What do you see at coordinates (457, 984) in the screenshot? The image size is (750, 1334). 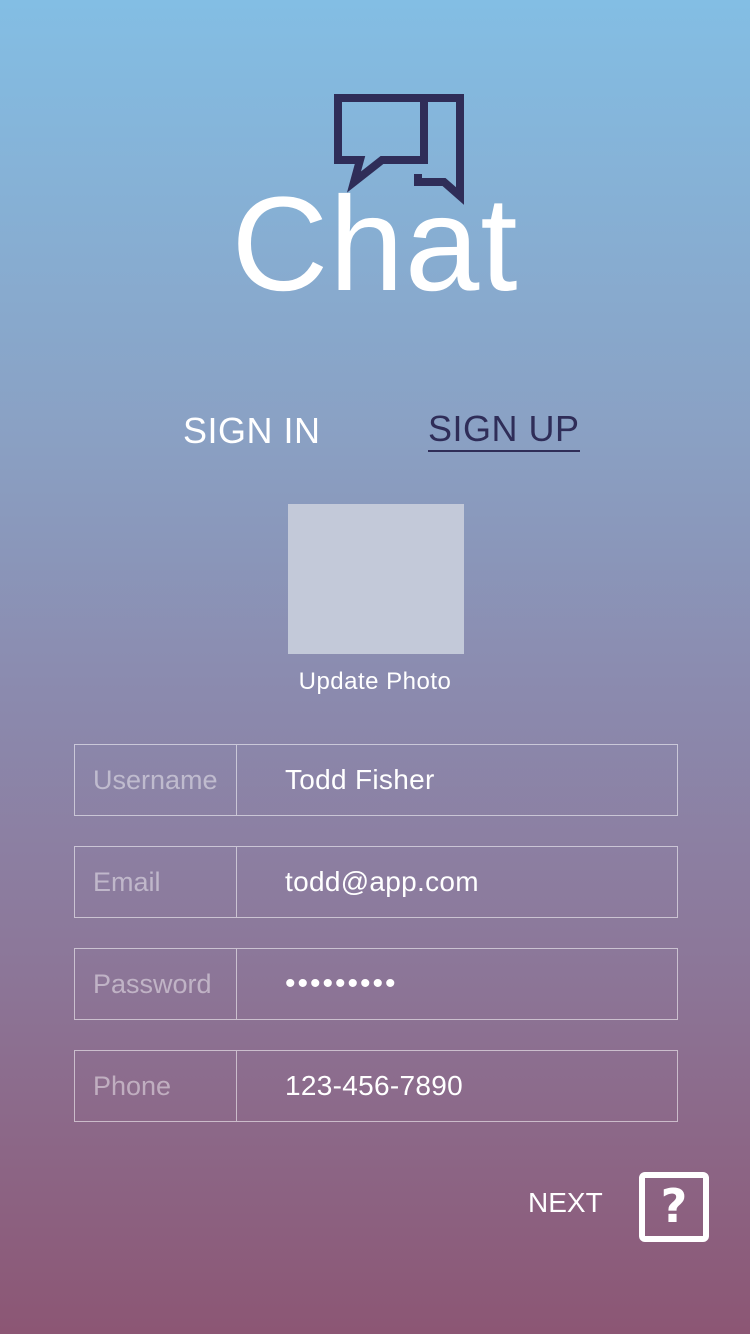 I see `password-input: •••••••••` at bounding box center [457, 984].